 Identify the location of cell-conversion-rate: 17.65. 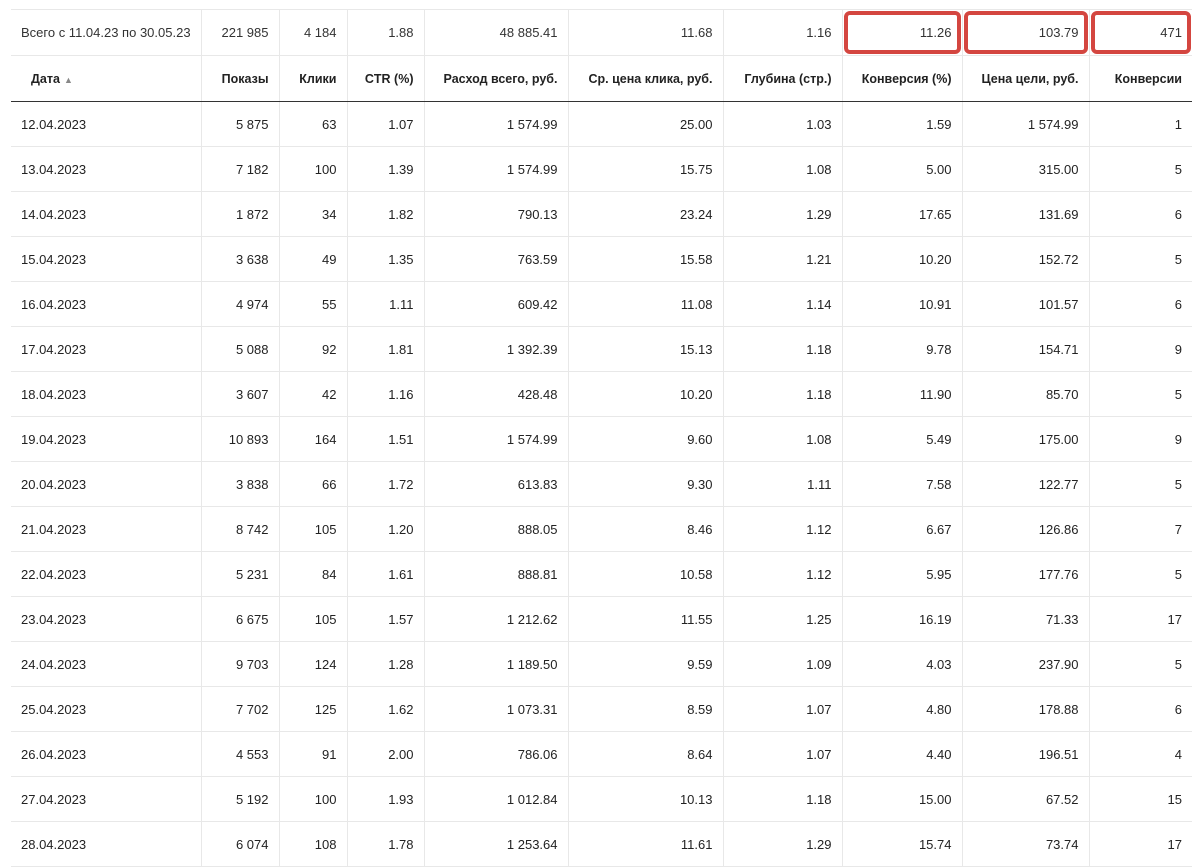
(902, 214).